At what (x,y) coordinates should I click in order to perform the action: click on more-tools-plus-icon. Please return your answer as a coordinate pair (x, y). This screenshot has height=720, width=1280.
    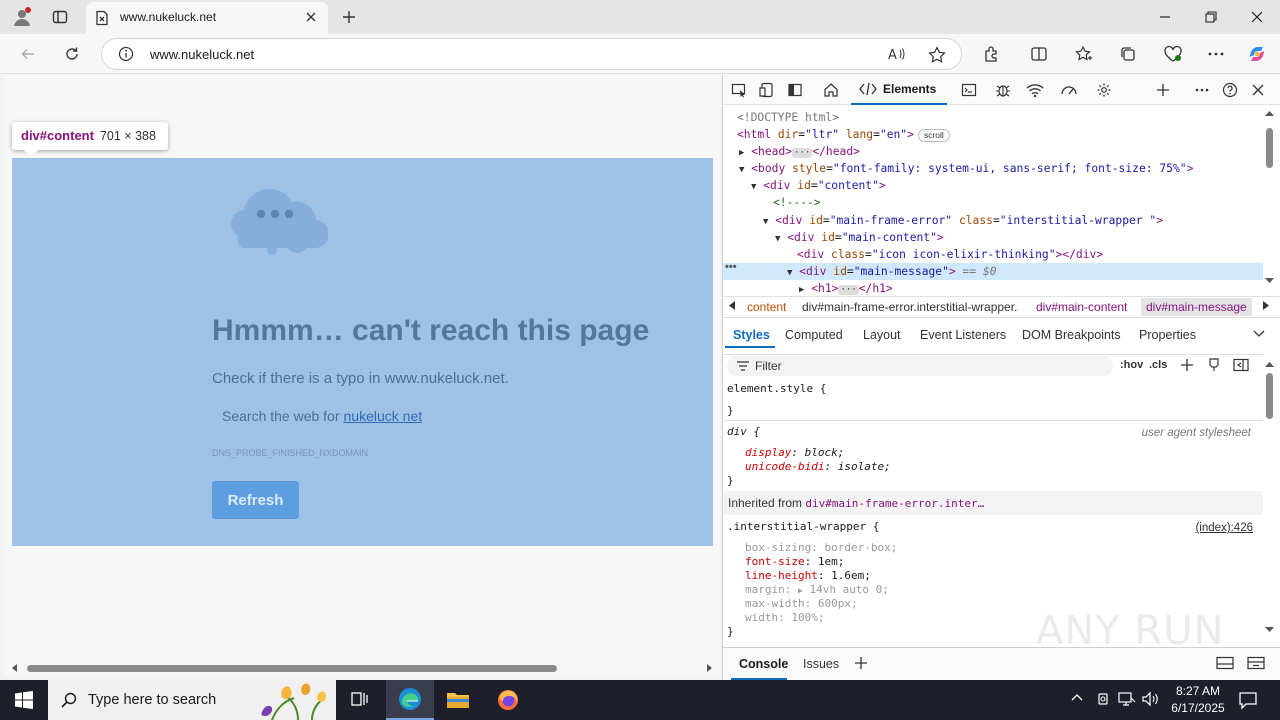
    Looking at the image, I should click on (1163, 90).